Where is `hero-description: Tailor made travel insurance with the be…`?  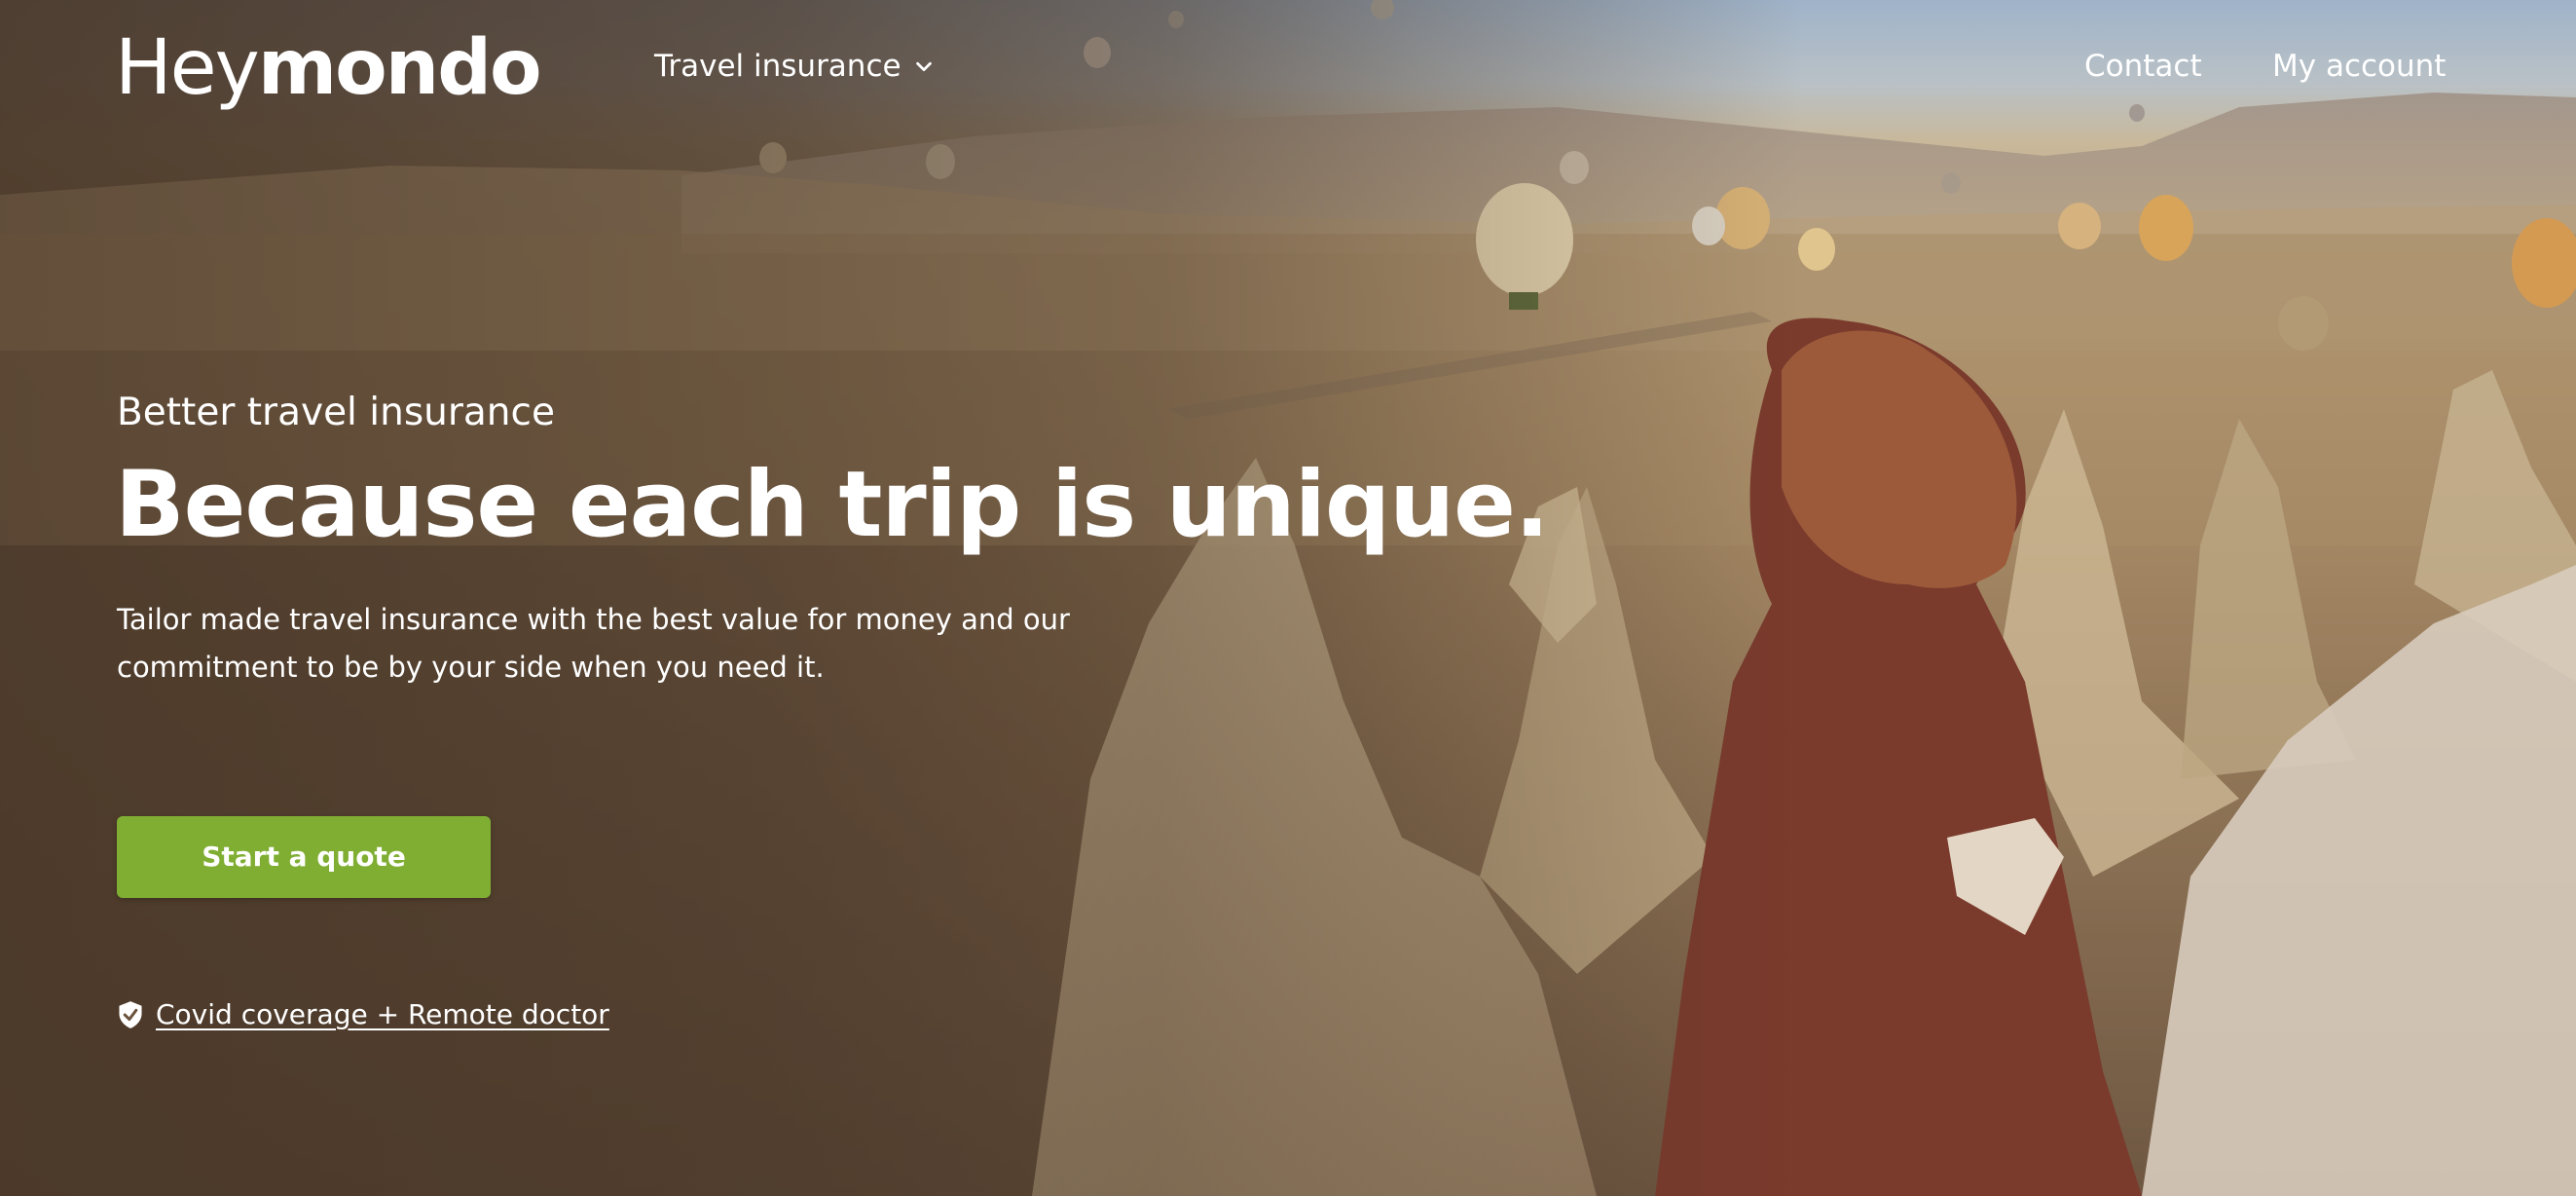
hero-description: Tailor made travel insurance with the be… is located at coordinates (593, 643).